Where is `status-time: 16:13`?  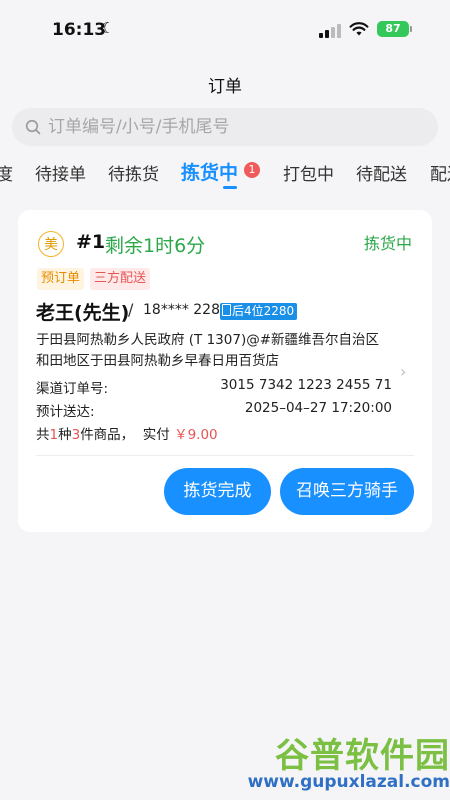
status-time: 16:13 is located at coordinates (79, 30).